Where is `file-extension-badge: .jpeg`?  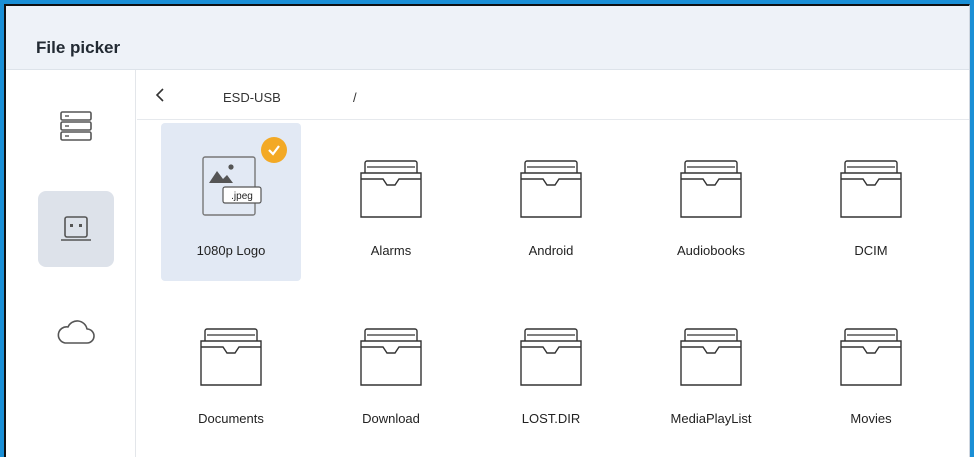 file-extension-badge: .jpeg is located at coordinates (242, 196).